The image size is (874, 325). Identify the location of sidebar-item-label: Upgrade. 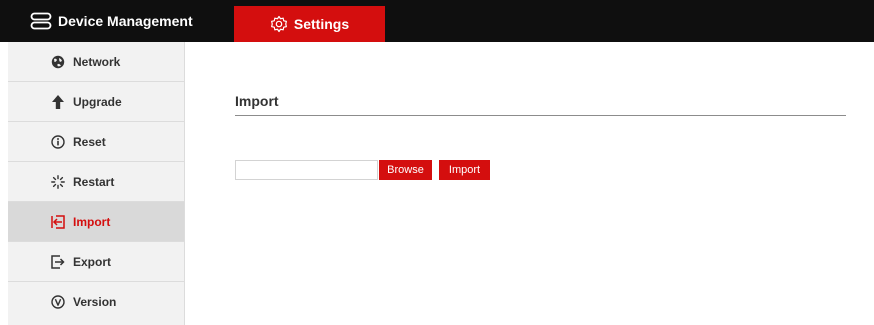
(97, 101).